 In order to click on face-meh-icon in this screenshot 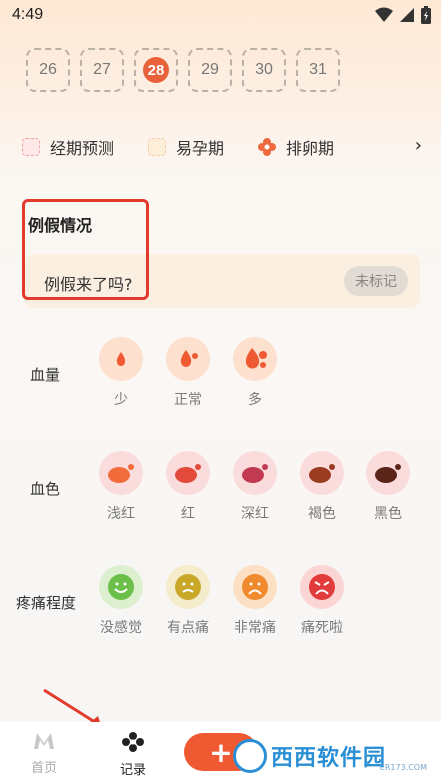, I will do `click(188, 587)`.